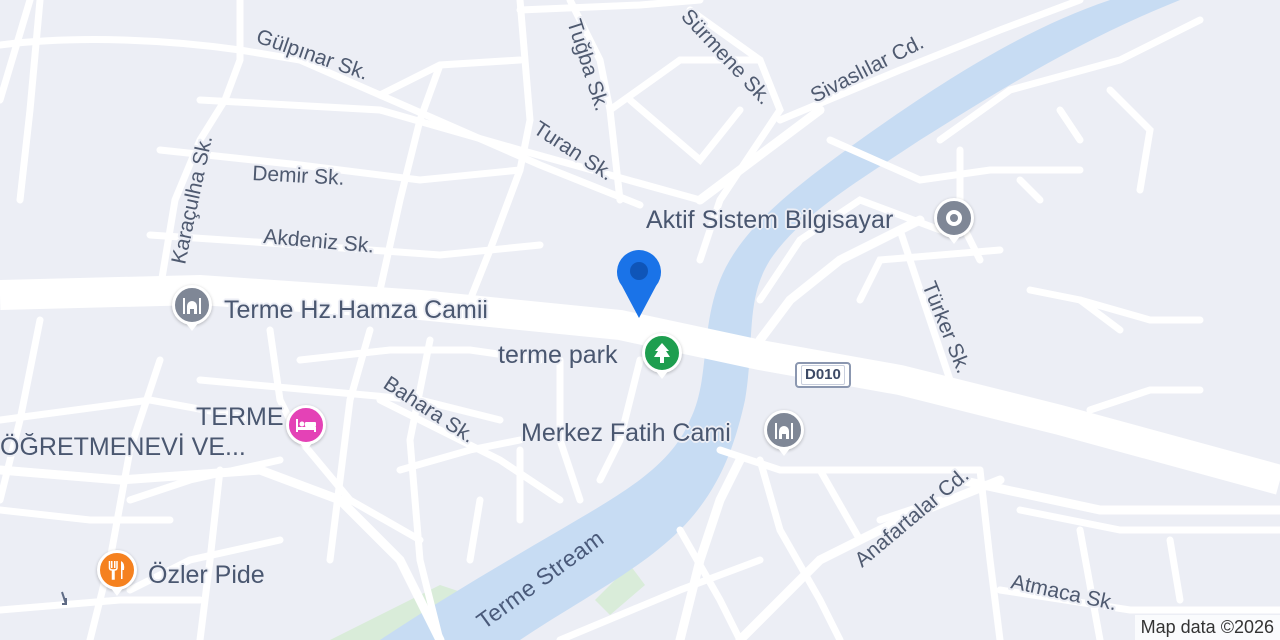 The width and height of the screenshot is (1280, 640). I want to click on road-shield: D010, so click(823, 375).